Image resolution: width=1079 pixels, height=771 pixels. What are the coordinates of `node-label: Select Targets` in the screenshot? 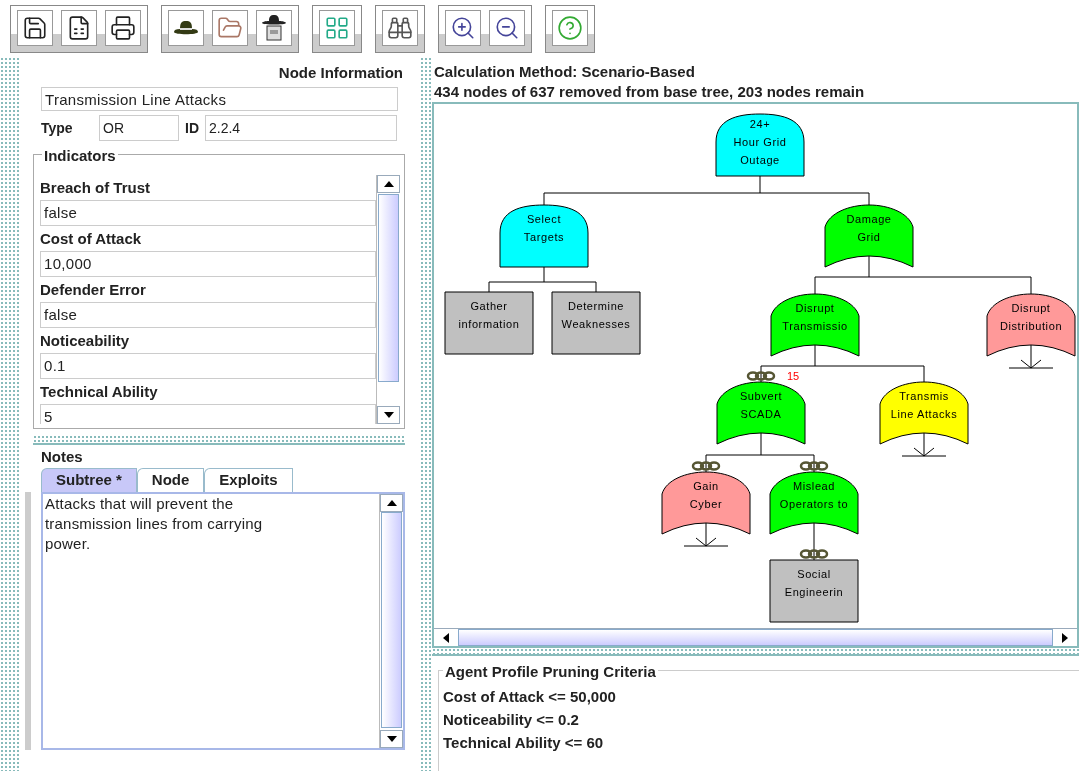 It's located at (544, 228).